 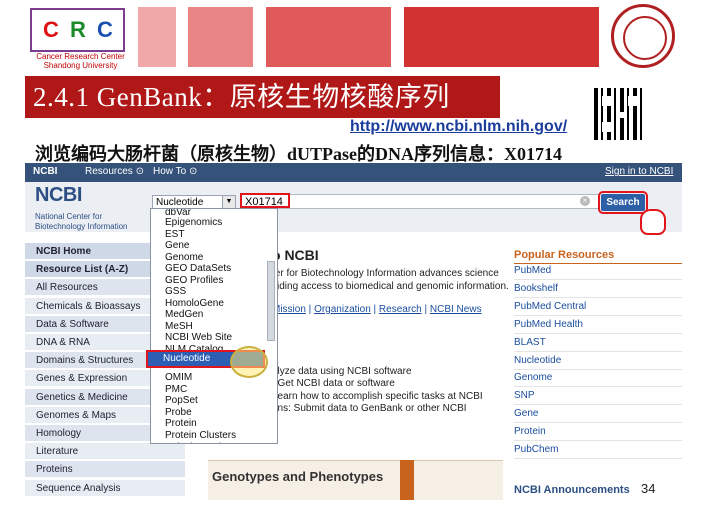 What do you see at coordinates (45, 171) in the screenshot?
I see `topbar-ncbi-link: NCBI` at bounding box center [45, 171].